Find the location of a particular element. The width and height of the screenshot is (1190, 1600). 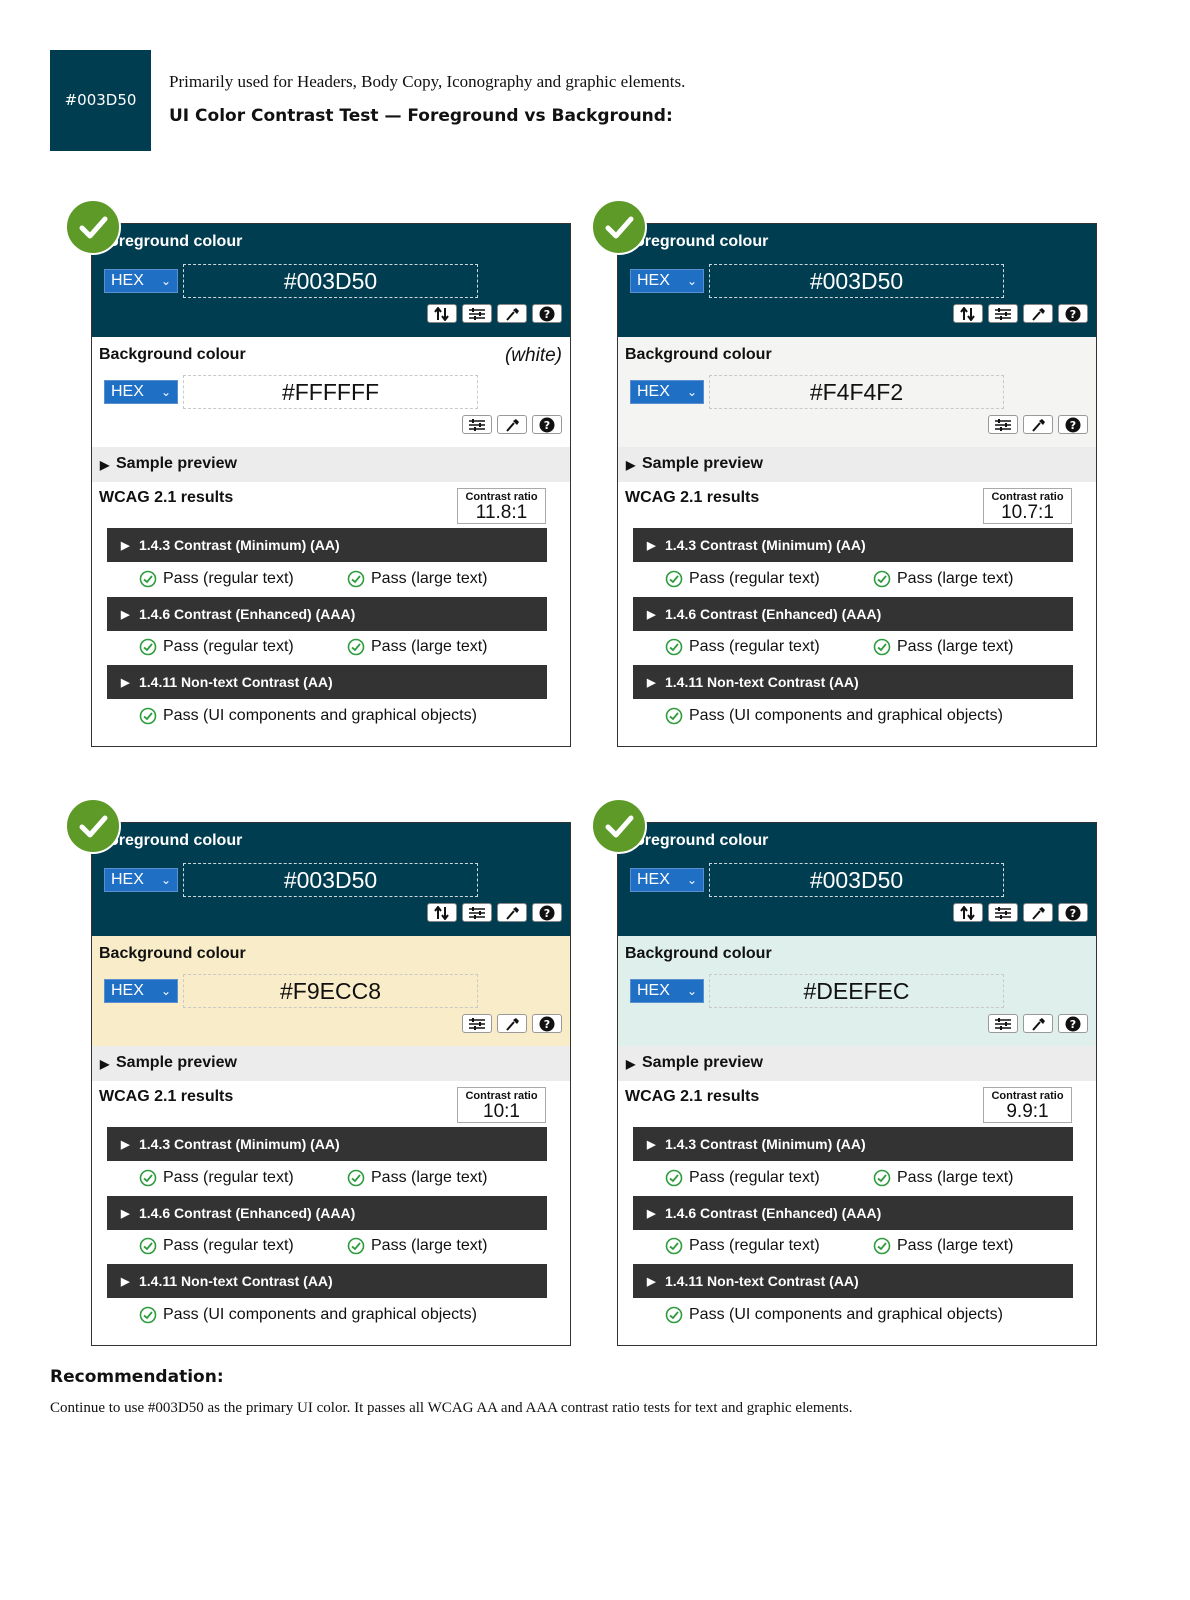

recommendation-title: Recommendation: is located at coordinates (137, 1377).